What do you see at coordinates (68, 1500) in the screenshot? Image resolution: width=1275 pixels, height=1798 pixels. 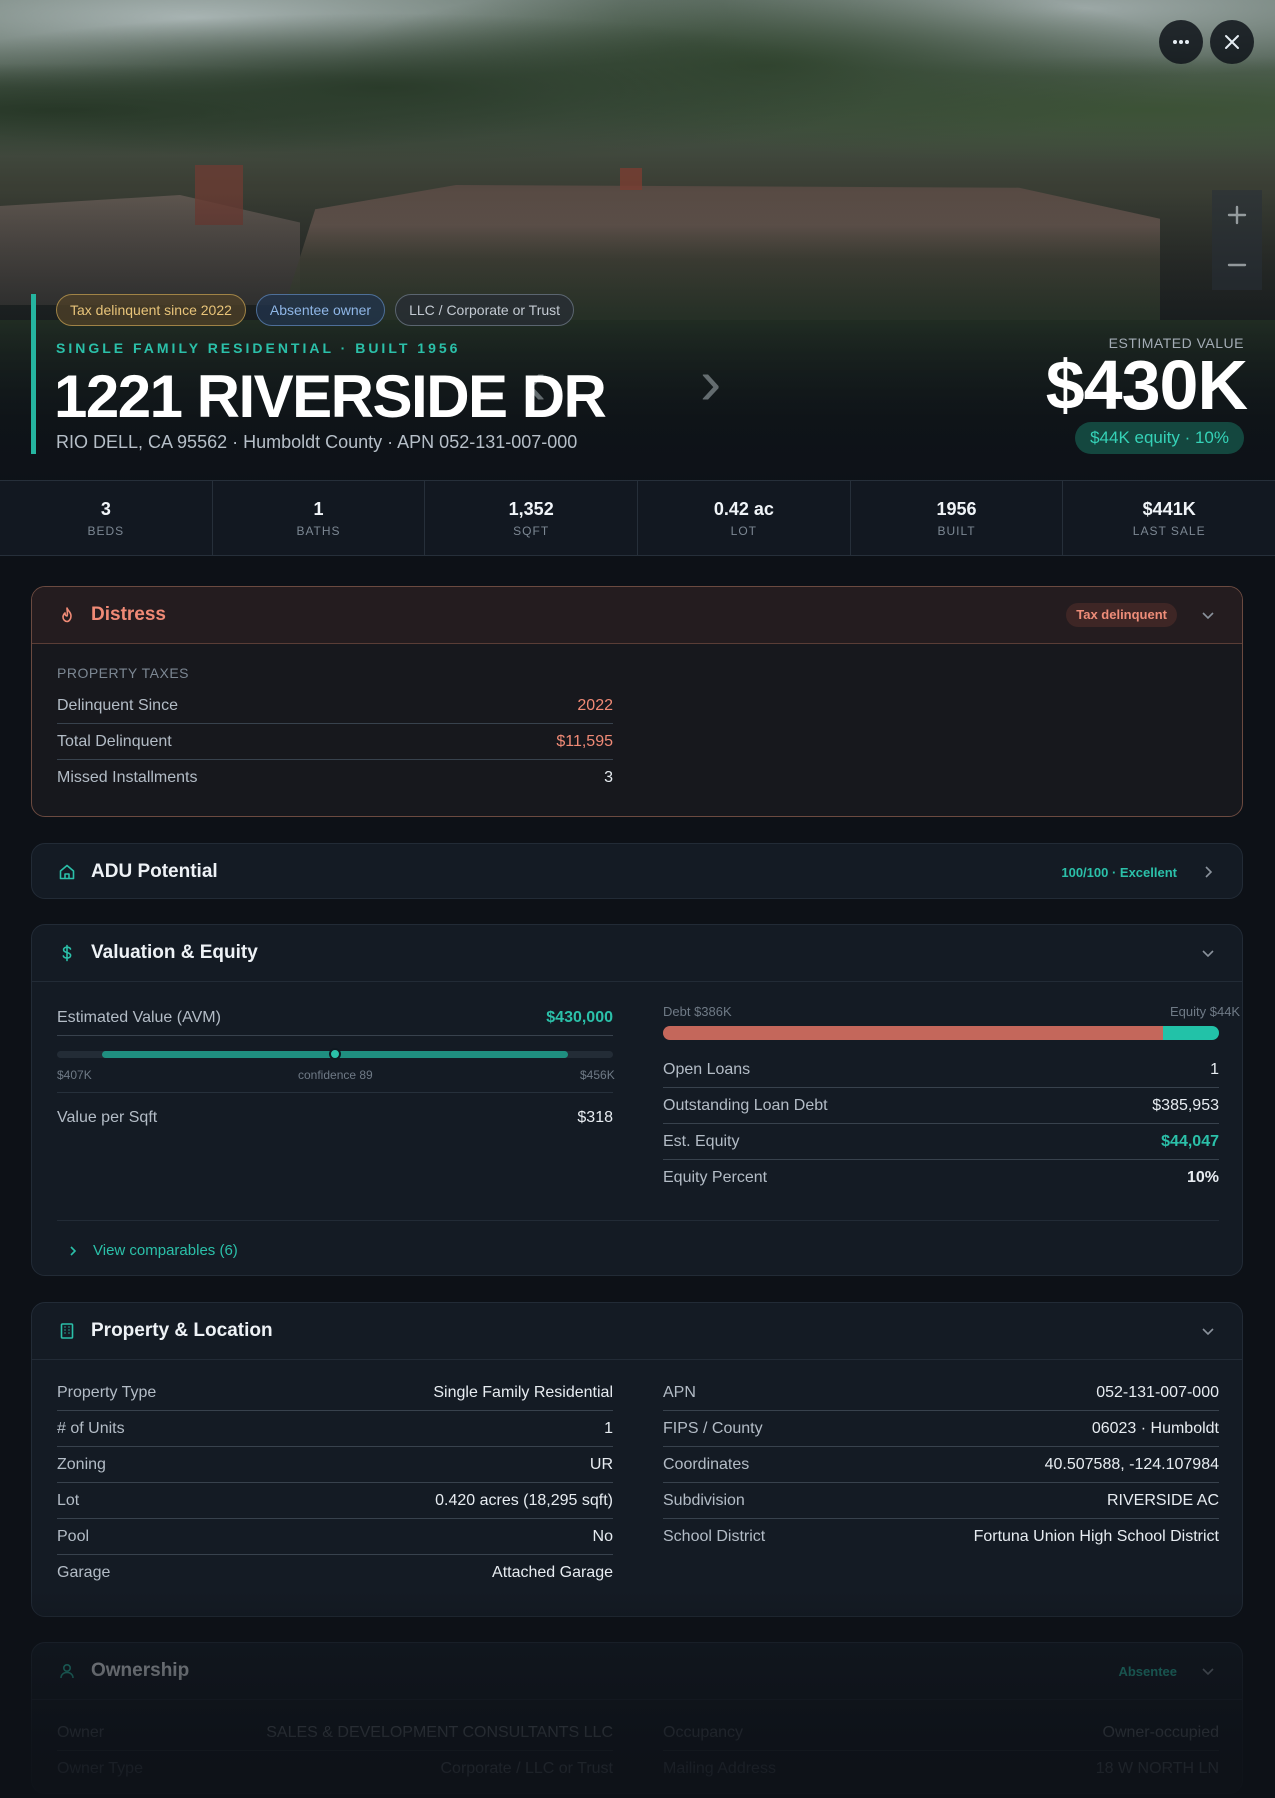 I see `kv-key: Lot` at bounding box center [68, 1500].